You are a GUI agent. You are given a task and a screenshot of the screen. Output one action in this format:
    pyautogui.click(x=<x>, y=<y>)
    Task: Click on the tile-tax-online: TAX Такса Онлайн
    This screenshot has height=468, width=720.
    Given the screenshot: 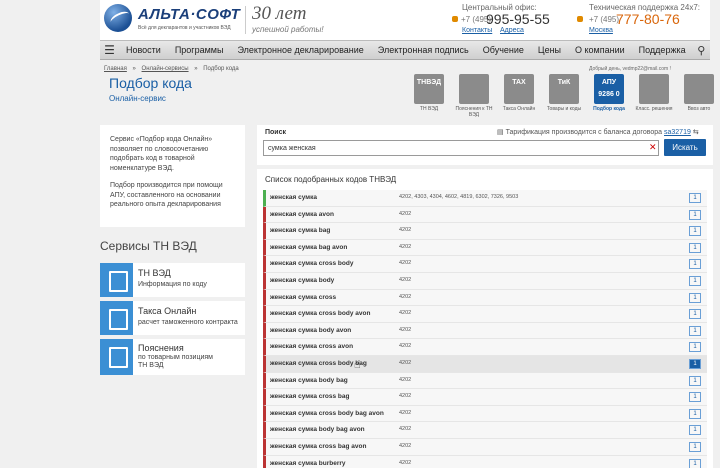 What is the action you would take?
    pyautogui.click(x=519, y=93)
    